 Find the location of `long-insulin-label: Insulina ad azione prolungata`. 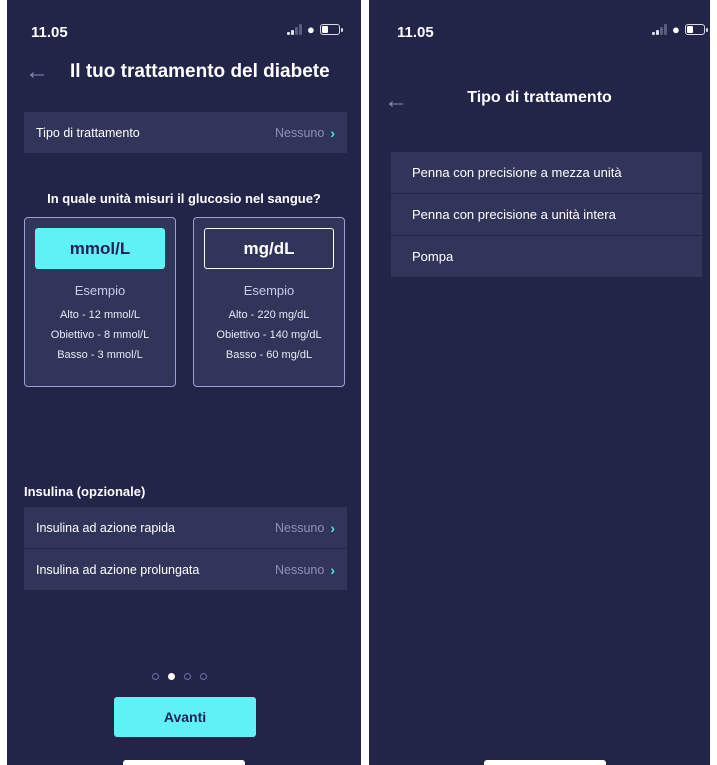

long-insulin-label: Insulina ad azione prolungata is located at coordinates (118, 569).